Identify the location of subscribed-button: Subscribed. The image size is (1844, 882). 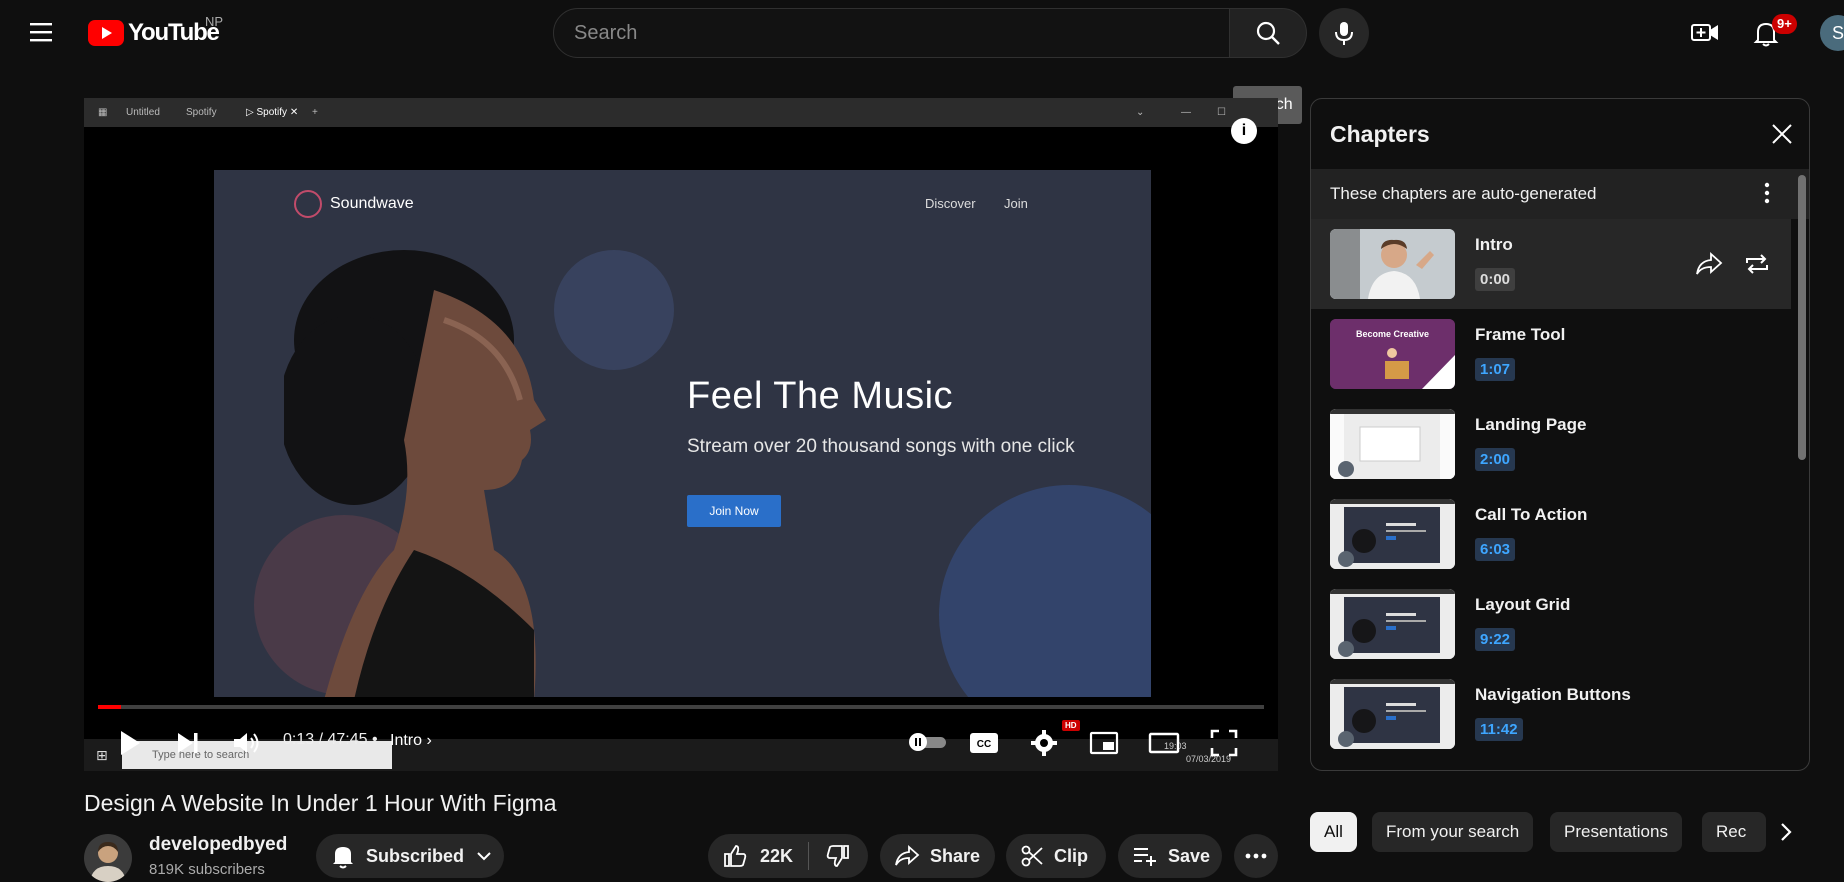
(410, 856).